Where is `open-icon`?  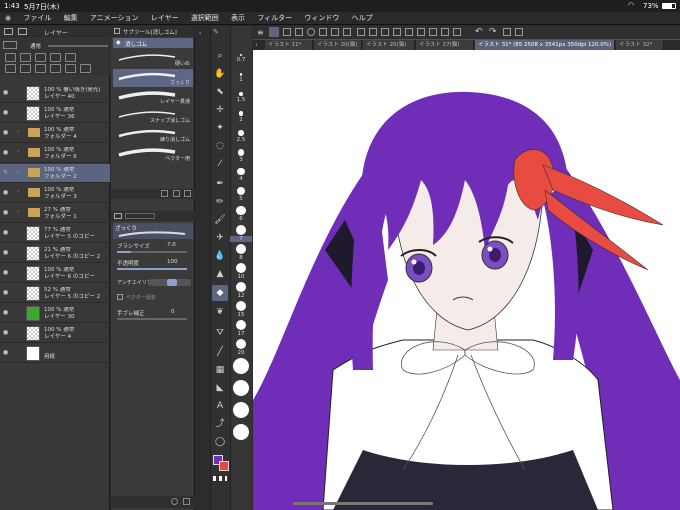
open-icon is located at coordinates (299, 32).